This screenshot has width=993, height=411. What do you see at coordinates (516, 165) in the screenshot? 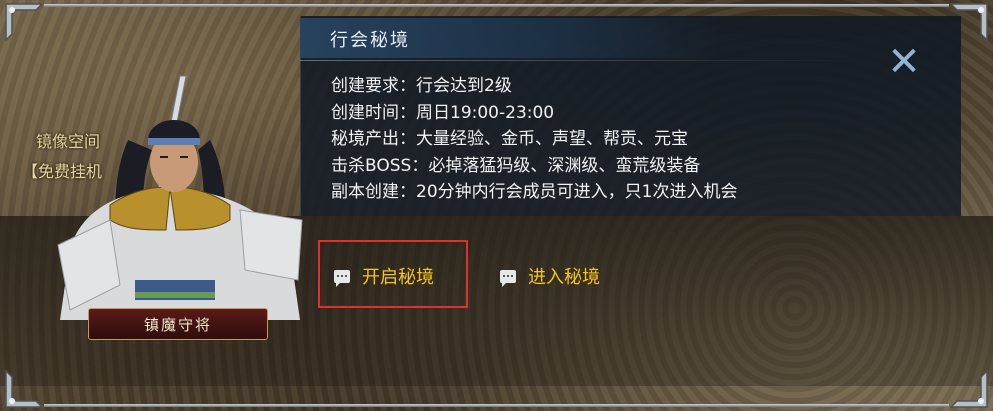
I see `info-row-boss: 击杀BOSS：必掉落猛犸级、深渊级、蛮荒级装备` at bounding box center [516, 165].